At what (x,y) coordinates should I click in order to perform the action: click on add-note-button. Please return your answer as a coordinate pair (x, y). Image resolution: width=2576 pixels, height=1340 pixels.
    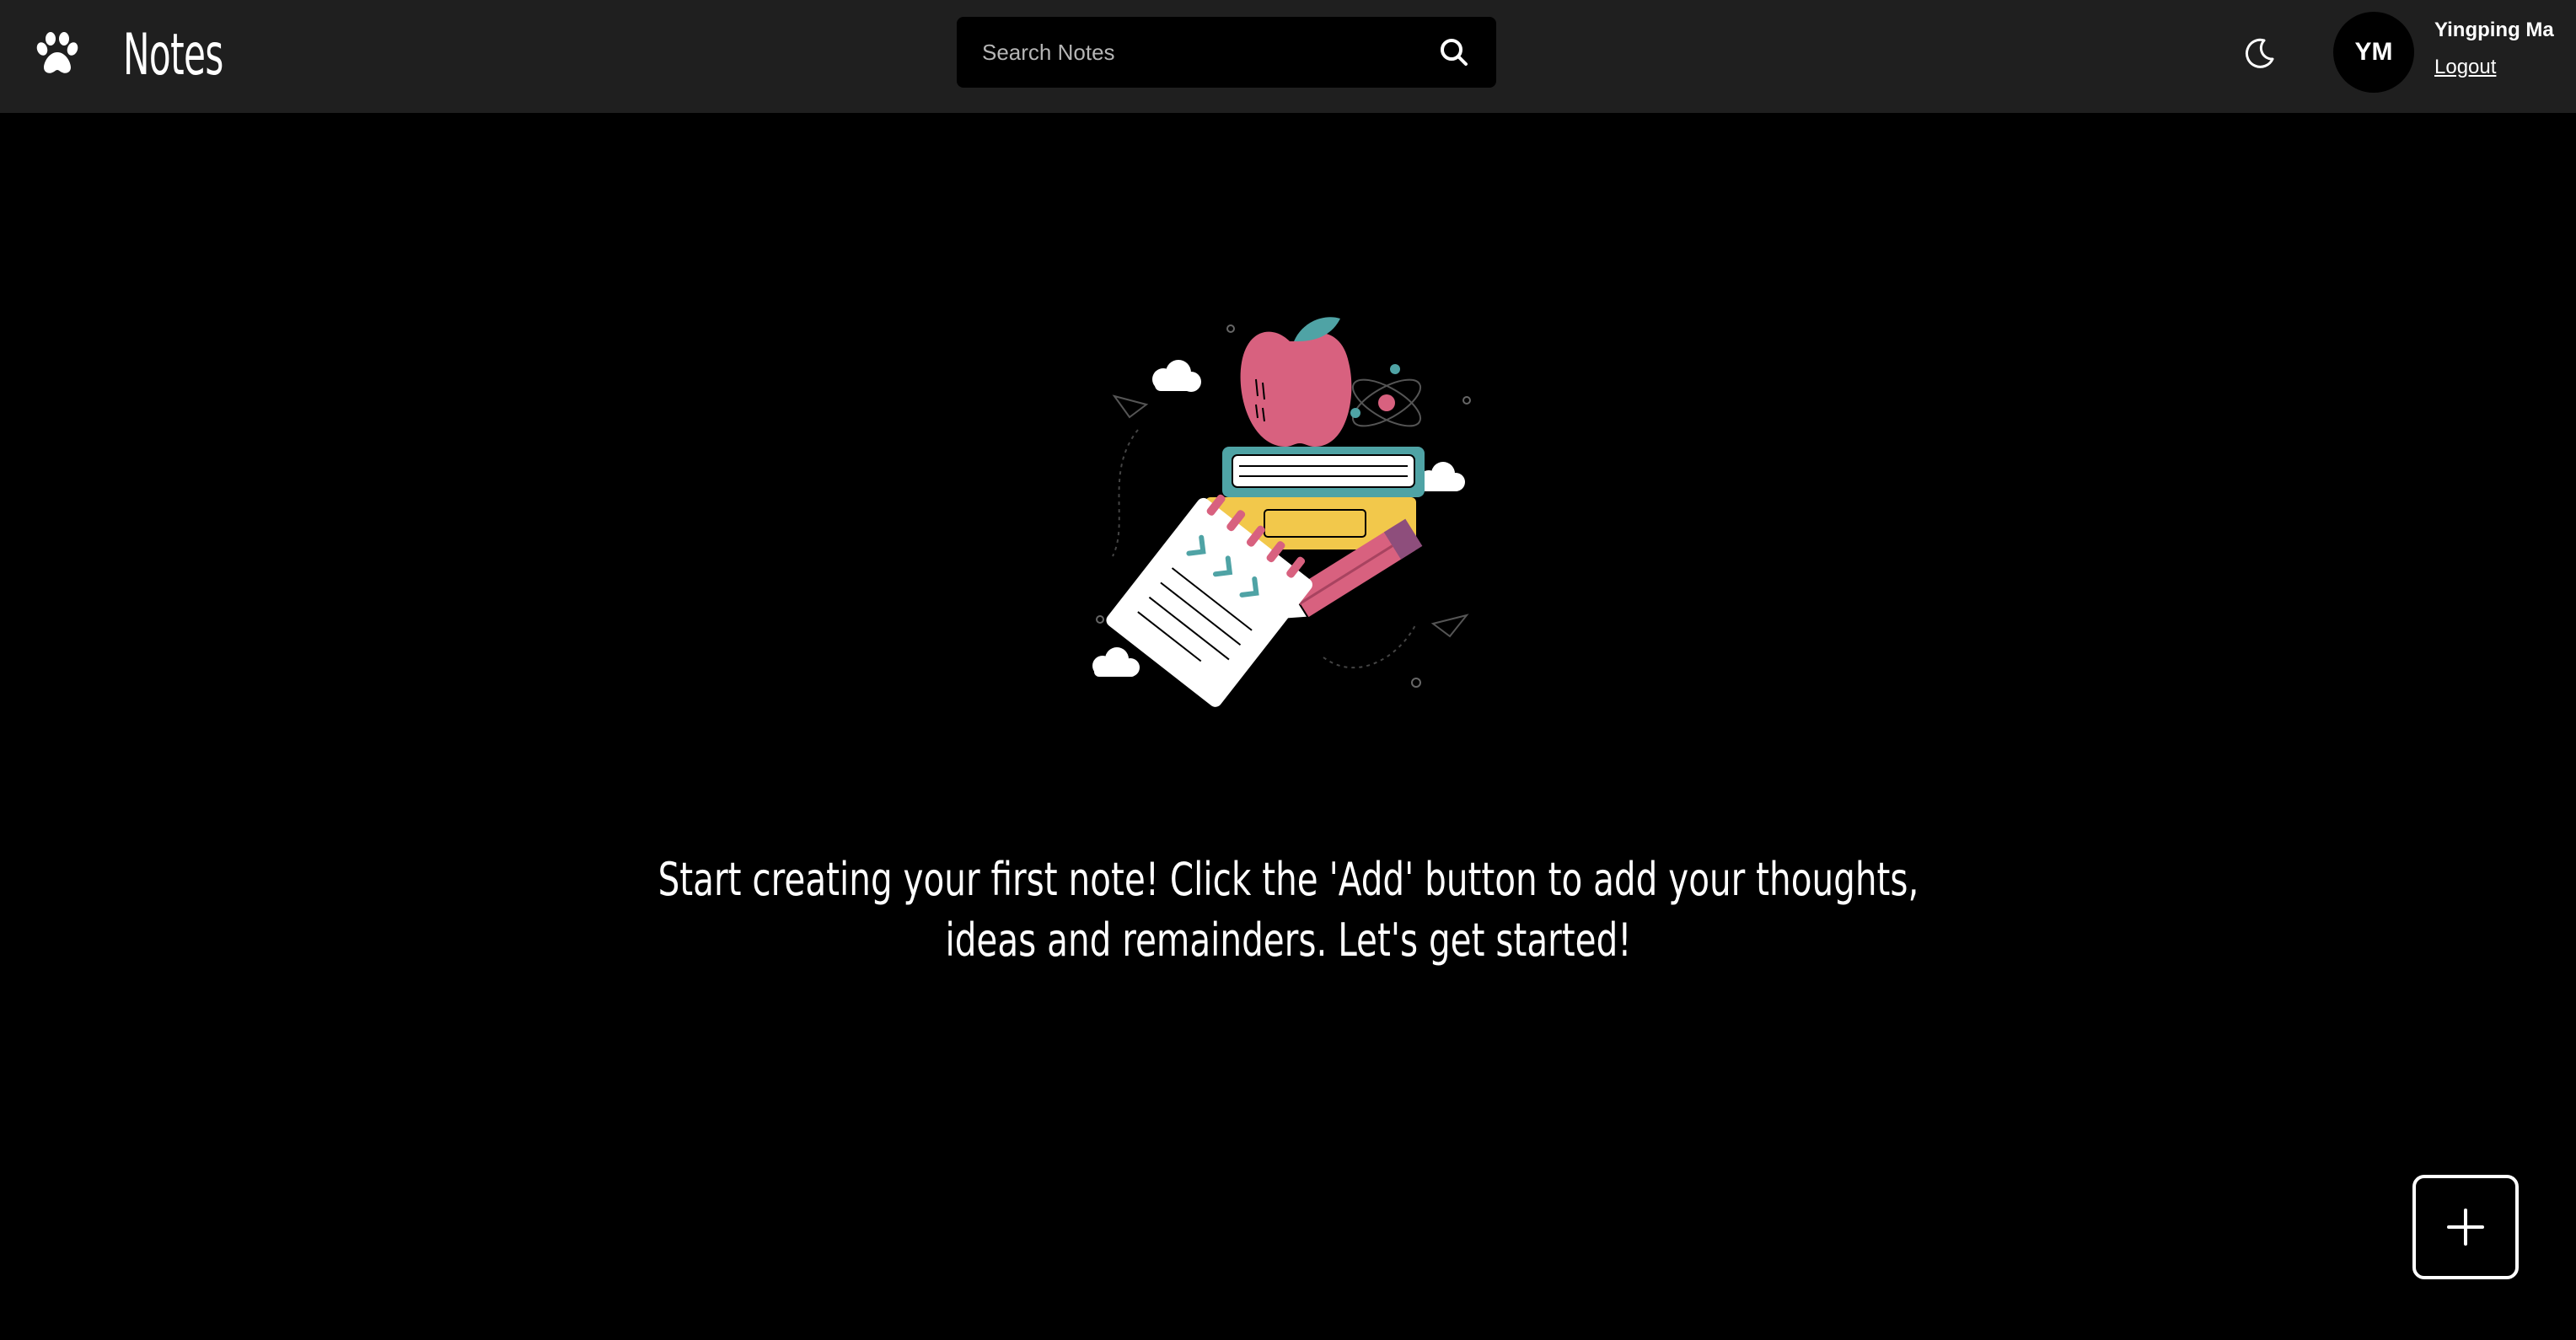
    Looking at the image, I should click on (2465, 1227).